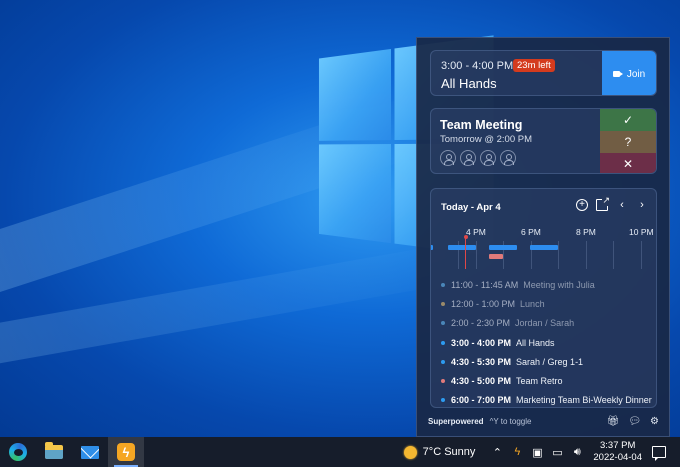  I want to click on hour-label: 10 PM, so click(641, 232).